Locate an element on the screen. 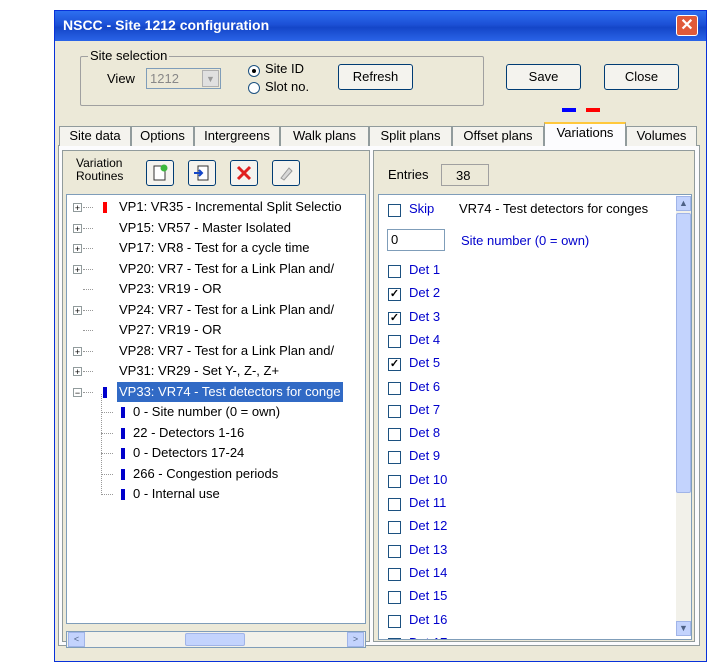  save-button: Save is located at coordinates (543, 77).